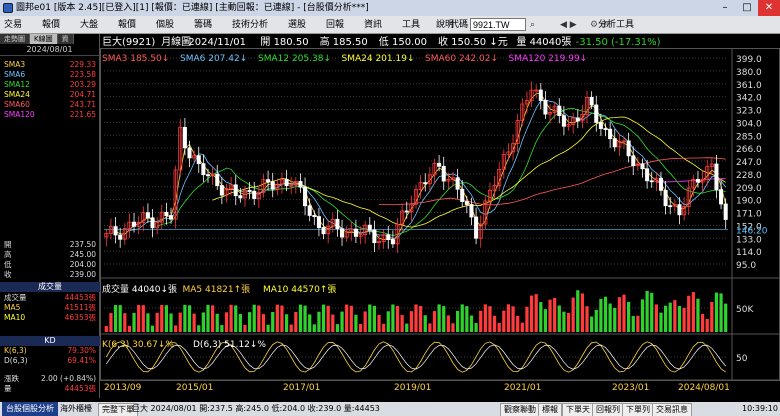 This screenshot has height=416, width=780. I want to click on high-value: 245.00, so click(82, 254).